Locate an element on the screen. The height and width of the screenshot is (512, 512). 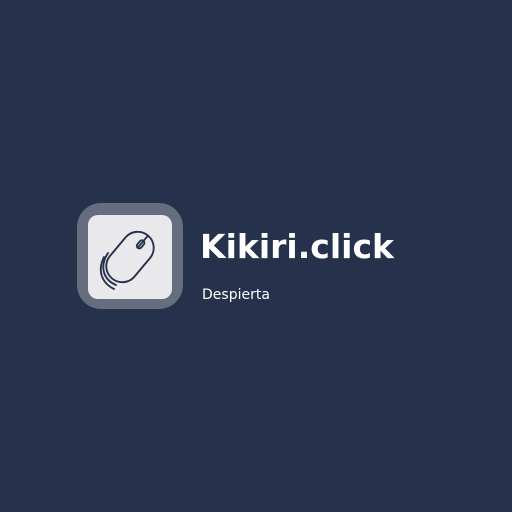
brand-name: Kikiri.click is located at coordinates (297, 246).